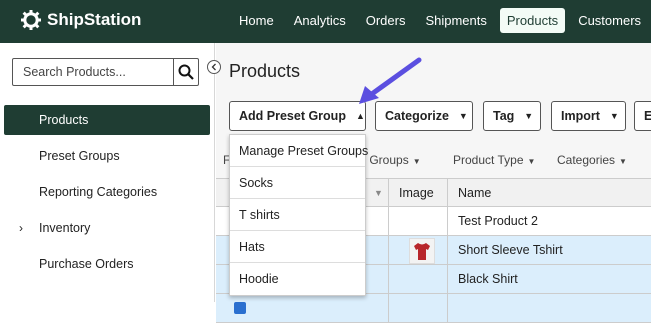 This screenshot has height=323, width=651. I want to click on tag-label: Tag, so click(504, 116).